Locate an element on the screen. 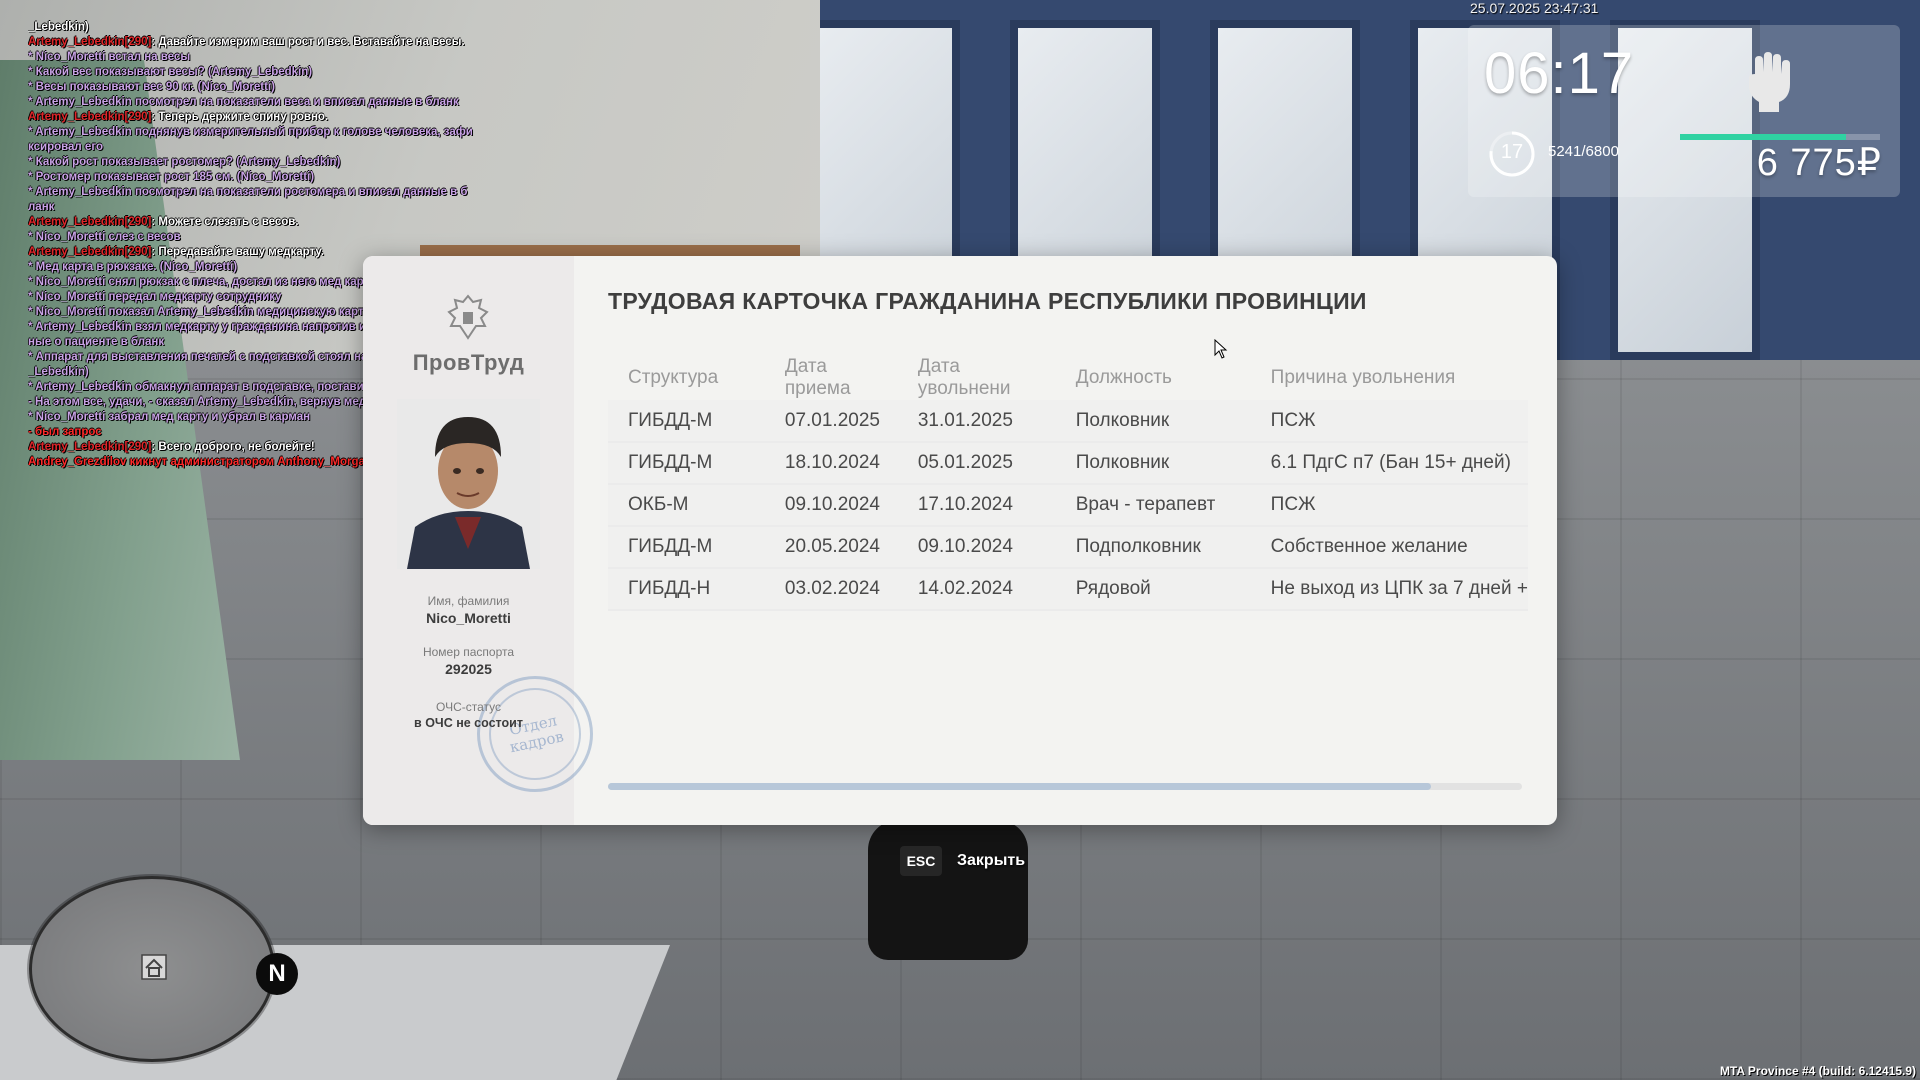 The width and height of the screenshot is (1920, 1080). north-indicator: N is located at coordinates (277, 974).